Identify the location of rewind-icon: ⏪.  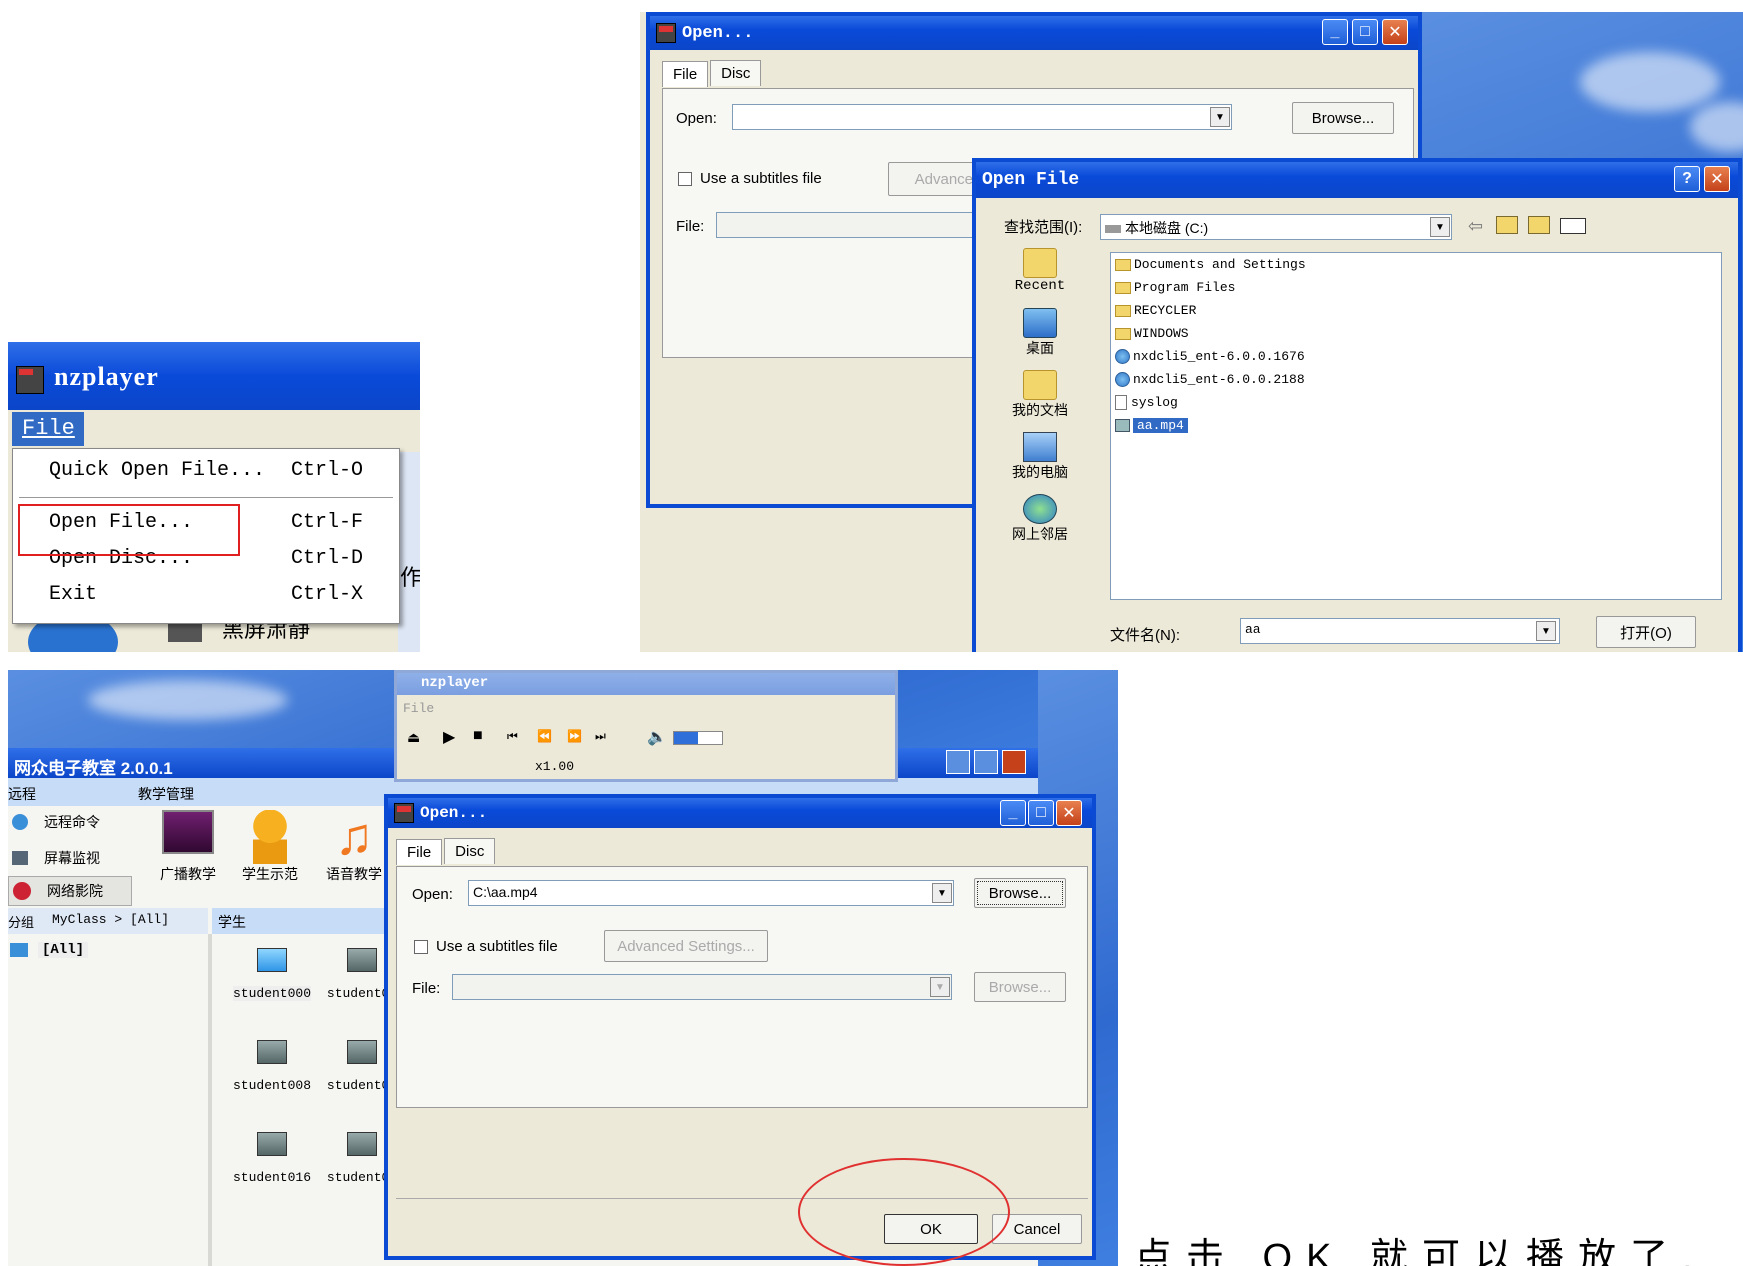
(544, 736).